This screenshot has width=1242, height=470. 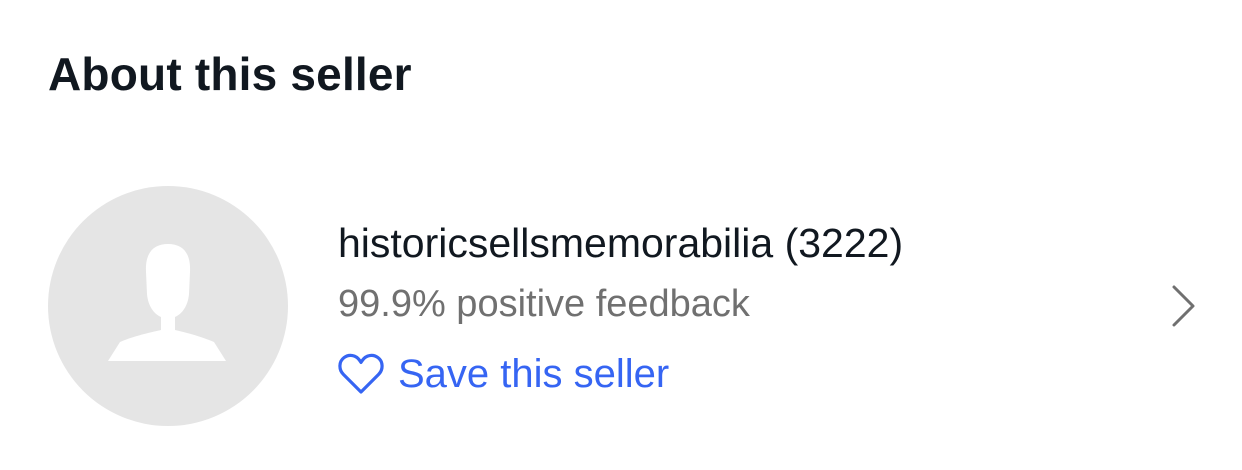 I want to click on avatar, so click(x=168, y=306).